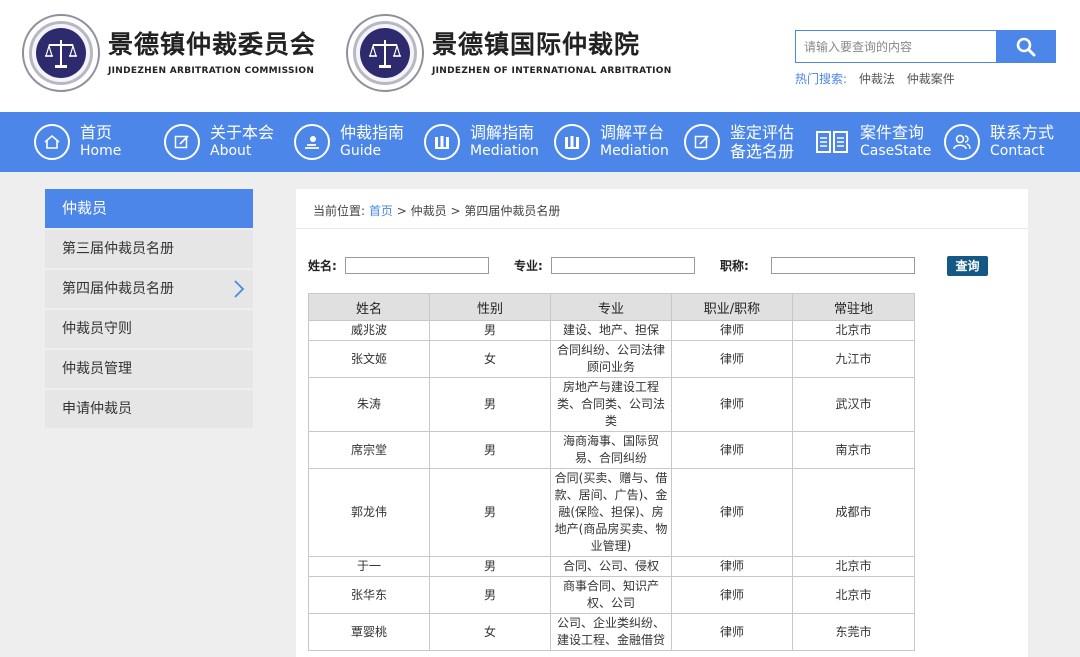 This screenshot has height=657, width=1080. I want to click on table-row: 于一 男 合同、公司、侵权 律师 北京市, so click(611, 566).